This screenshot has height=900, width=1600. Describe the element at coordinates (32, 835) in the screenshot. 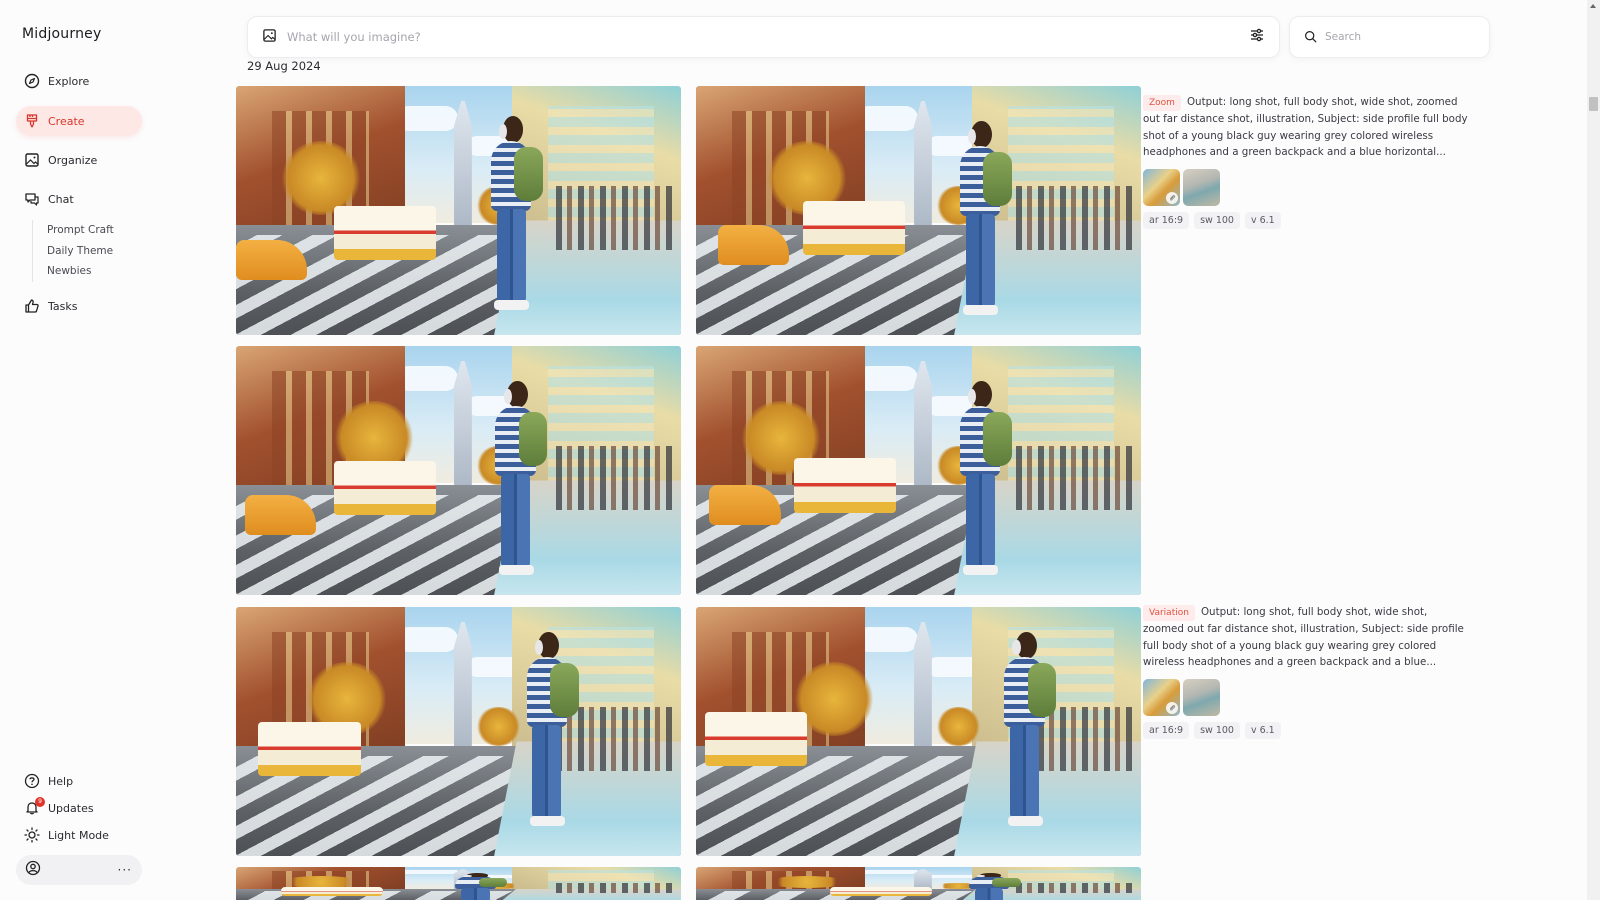

I see `sun-icon` at that location.